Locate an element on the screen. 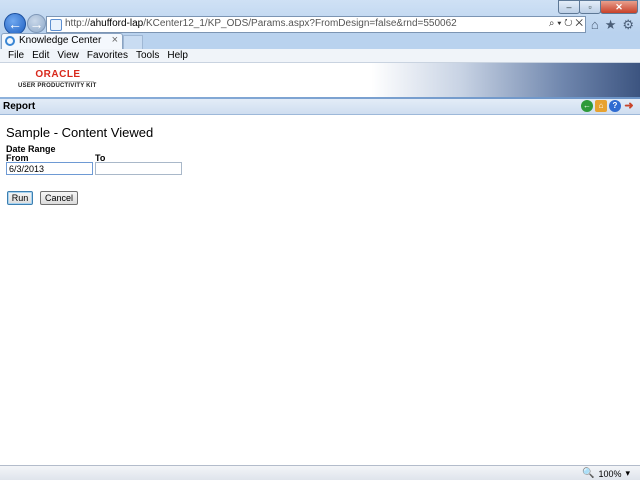  tab-knowledge-center: Knowledge Center × is located at coordinates (62, 41).